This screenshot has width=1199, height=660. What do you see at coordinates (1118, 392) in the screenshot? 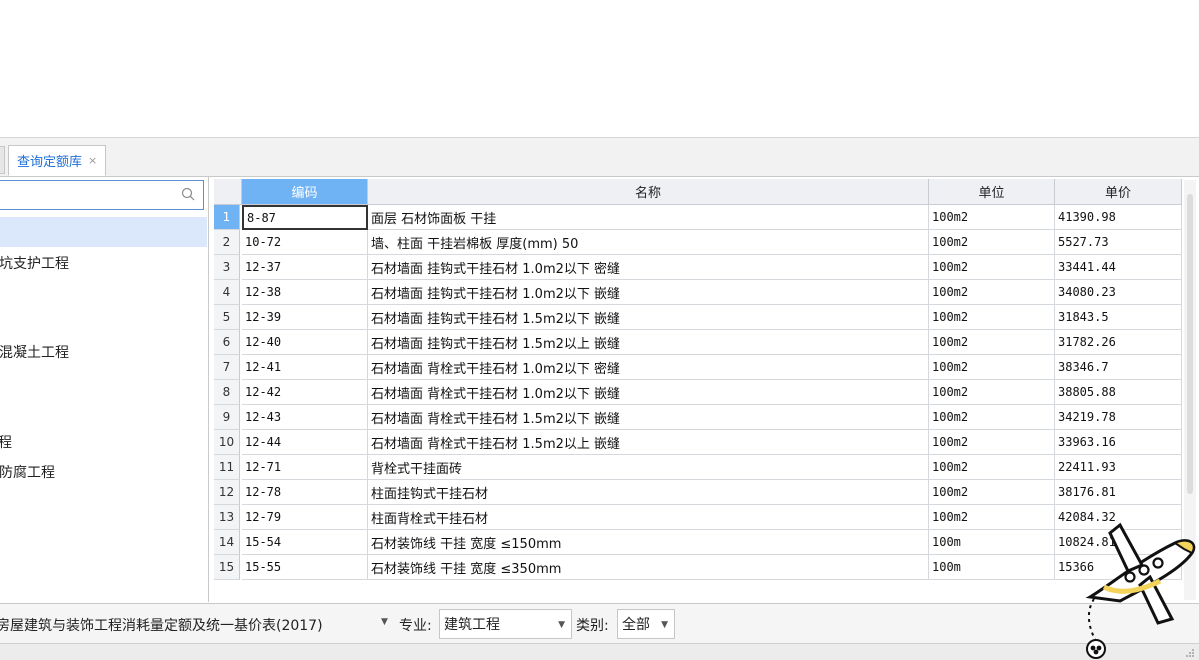
I see `table-cell-price: 38805.88` at bounding box center [1118, 392].